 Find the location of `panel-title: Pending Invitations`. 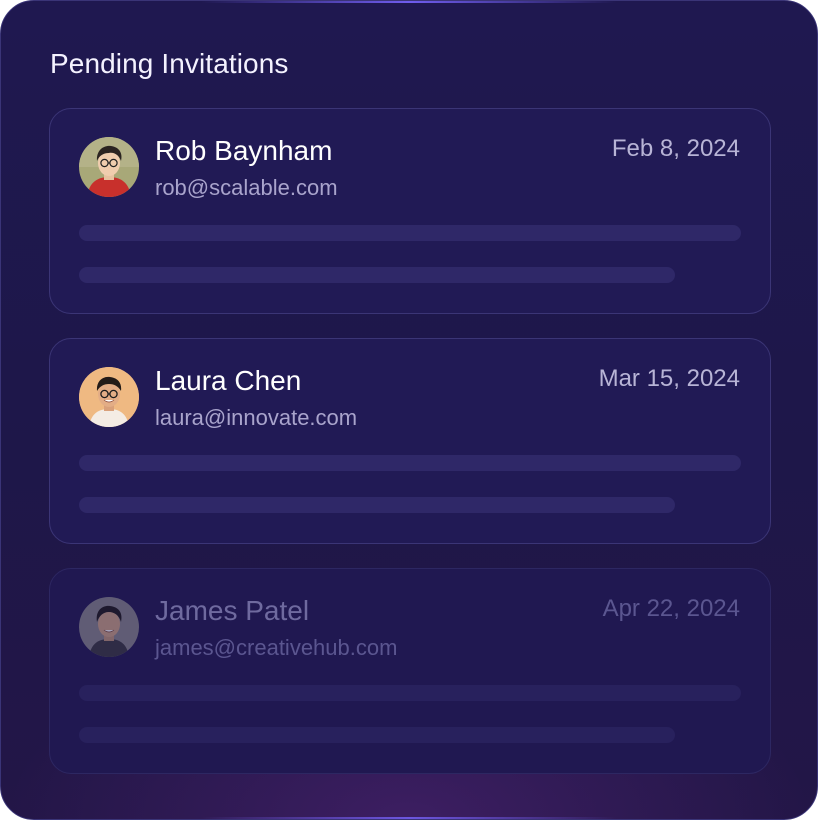

panel-title: Pending Invitations is located at coordinates (169, 63).